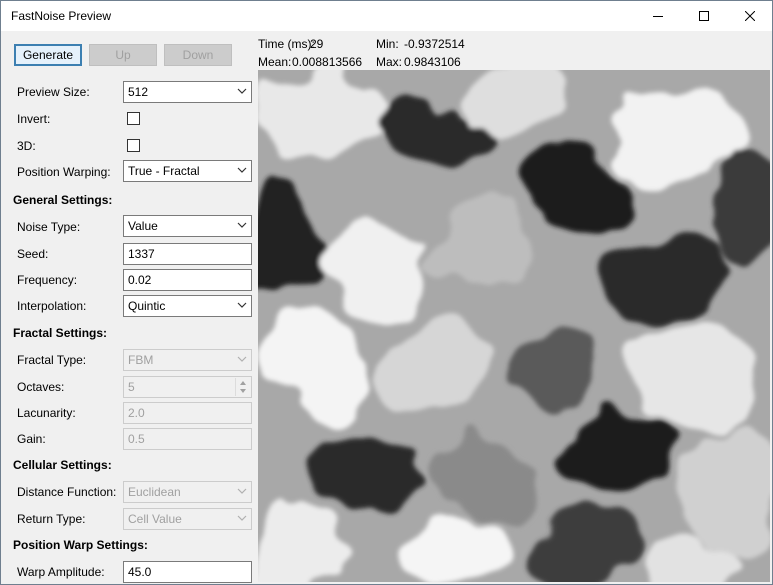  Describe the element at coordinates (187, 413) in the screenshot. I see `lacunarity-input: 2.0` at that location.